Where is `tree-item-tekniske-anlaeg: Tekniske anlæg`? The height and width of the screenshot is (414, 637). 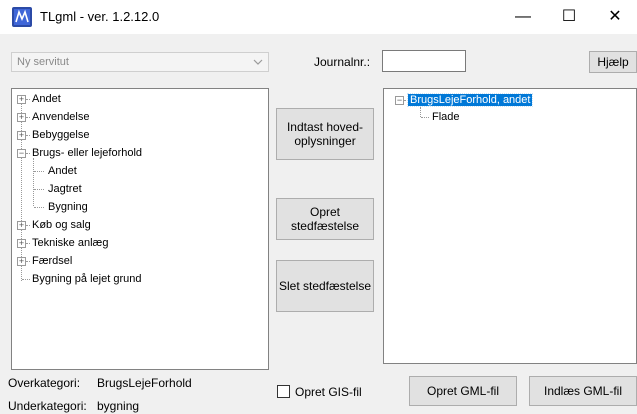
tree-item-tekniske-anlaeg: Tekniske anlæg is located at coordinates (70, 243).